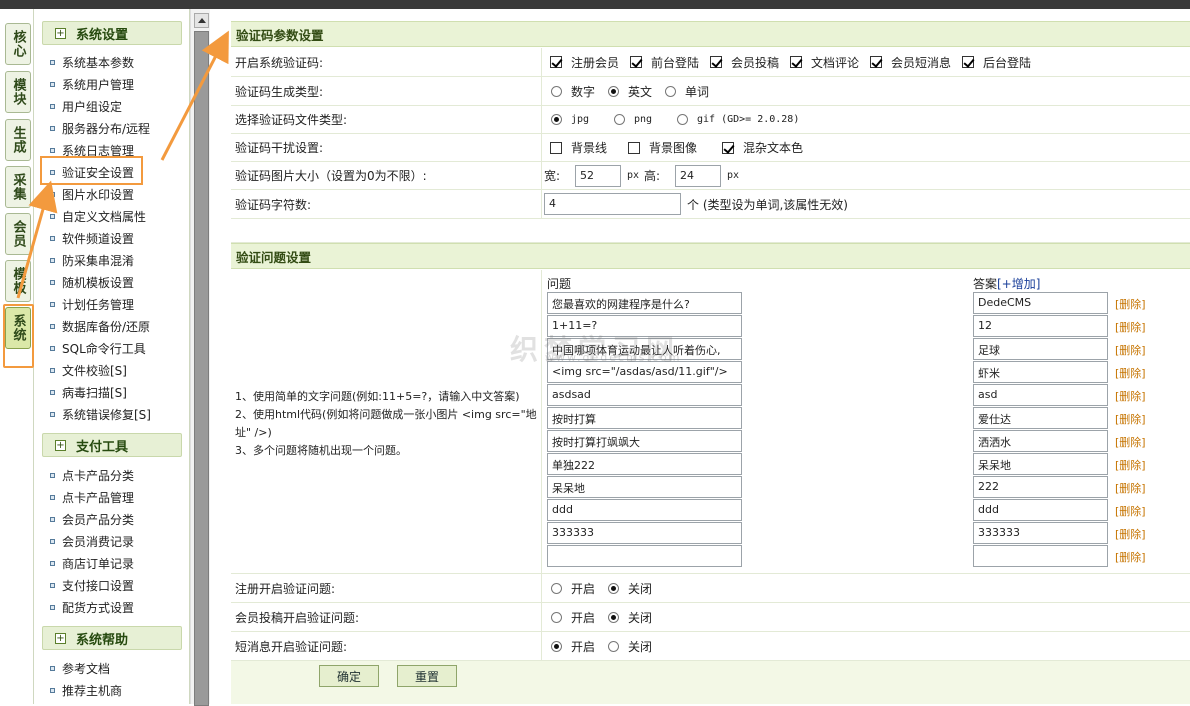 This screenshot has width=1190, height=706. Describe the element at coordinates (92, 282) in the screenshot. I see `menu-item: 随机模板设置` at that location.